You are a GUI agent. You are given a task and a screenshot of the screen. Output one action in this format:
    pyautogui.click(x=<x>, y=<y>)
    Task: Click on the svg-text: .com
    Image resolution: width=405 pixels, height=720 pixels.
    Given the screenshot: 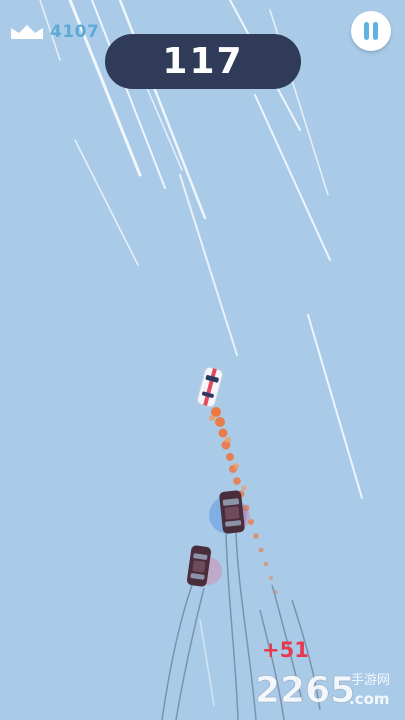 What is the action you would take?
    pyautogui.click(x=369, y=699)
    